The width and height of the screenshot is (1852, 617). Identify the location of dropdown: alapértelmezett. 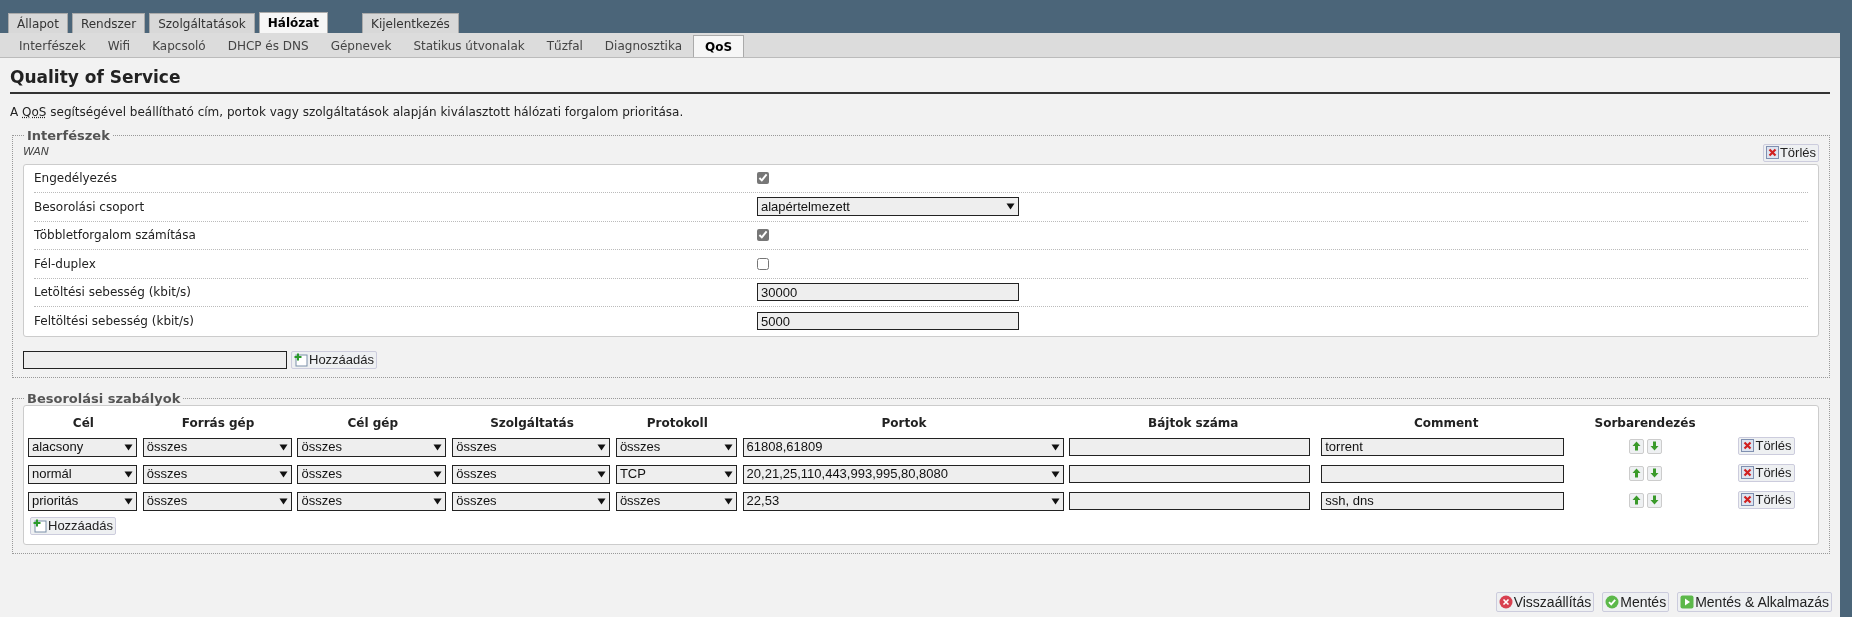
(888, 207).